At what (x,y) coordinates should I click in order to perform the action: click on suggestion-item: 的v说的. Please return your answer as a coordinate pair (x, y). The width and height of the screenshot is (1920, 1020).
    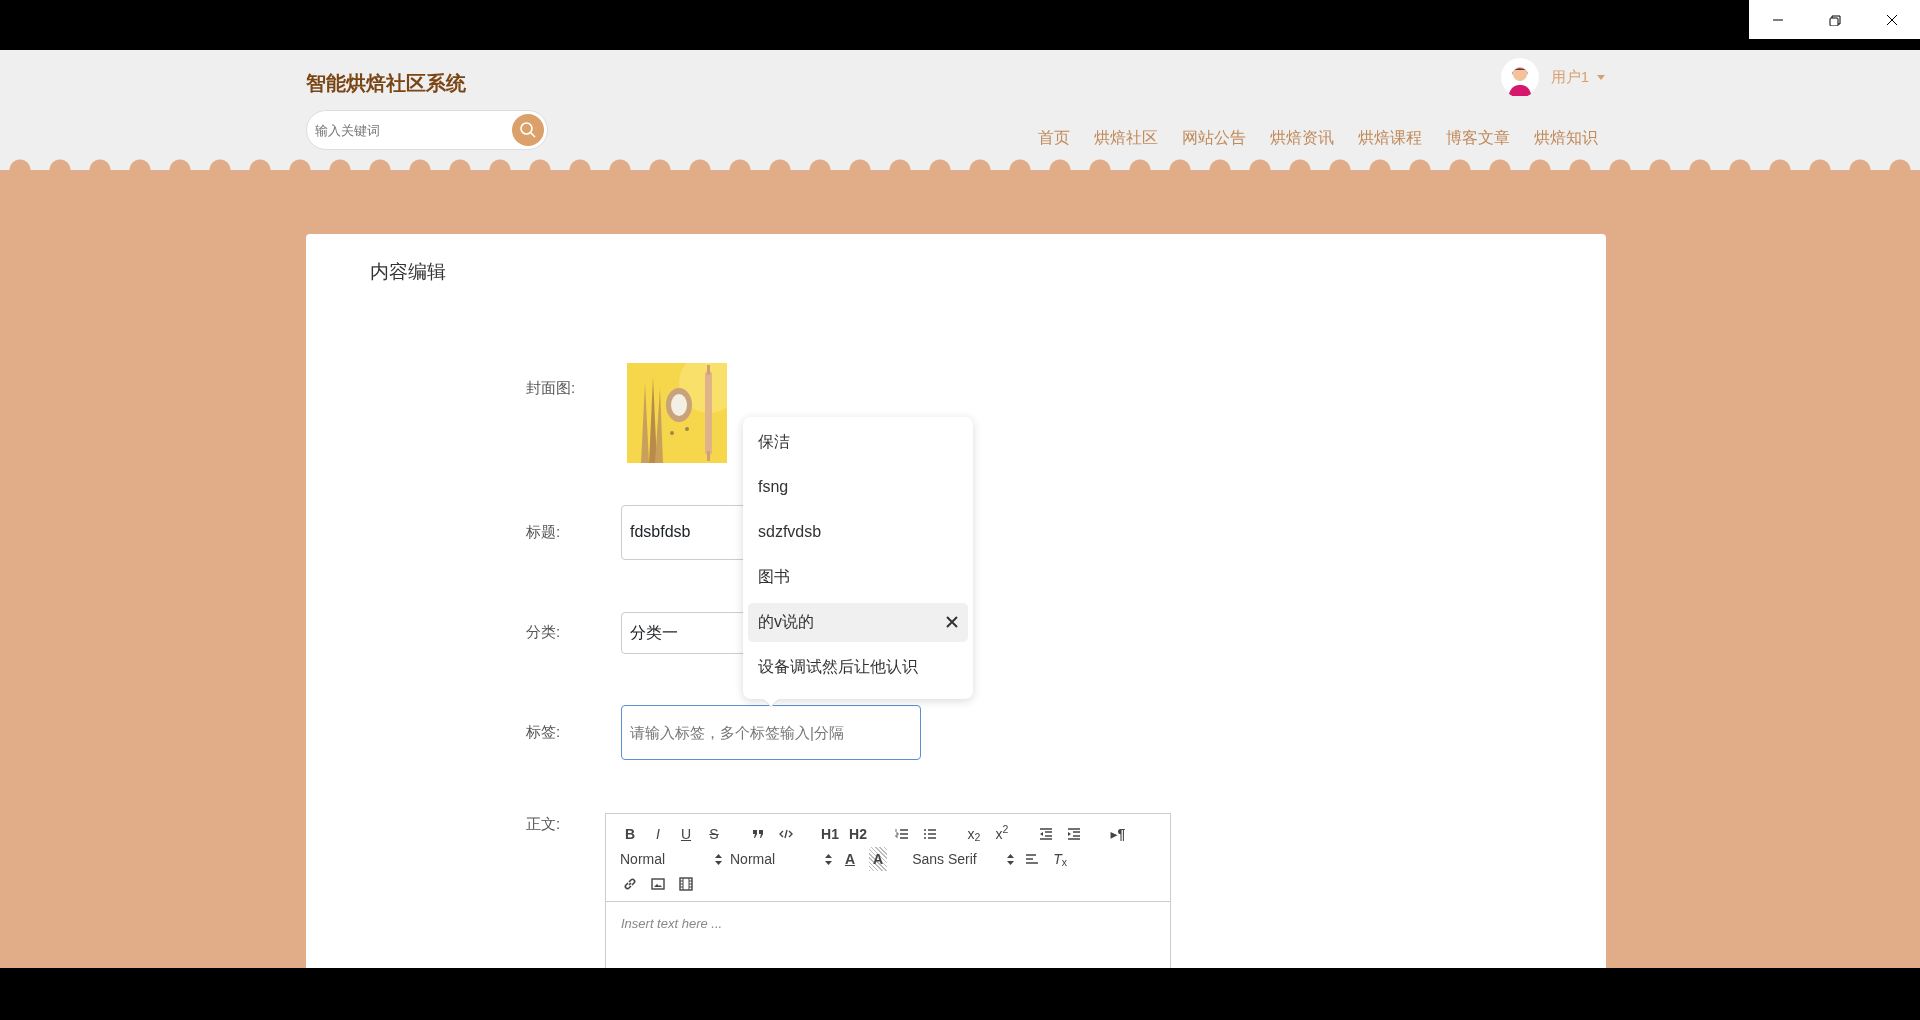
    Looking at the image, I should click on (858, 622).